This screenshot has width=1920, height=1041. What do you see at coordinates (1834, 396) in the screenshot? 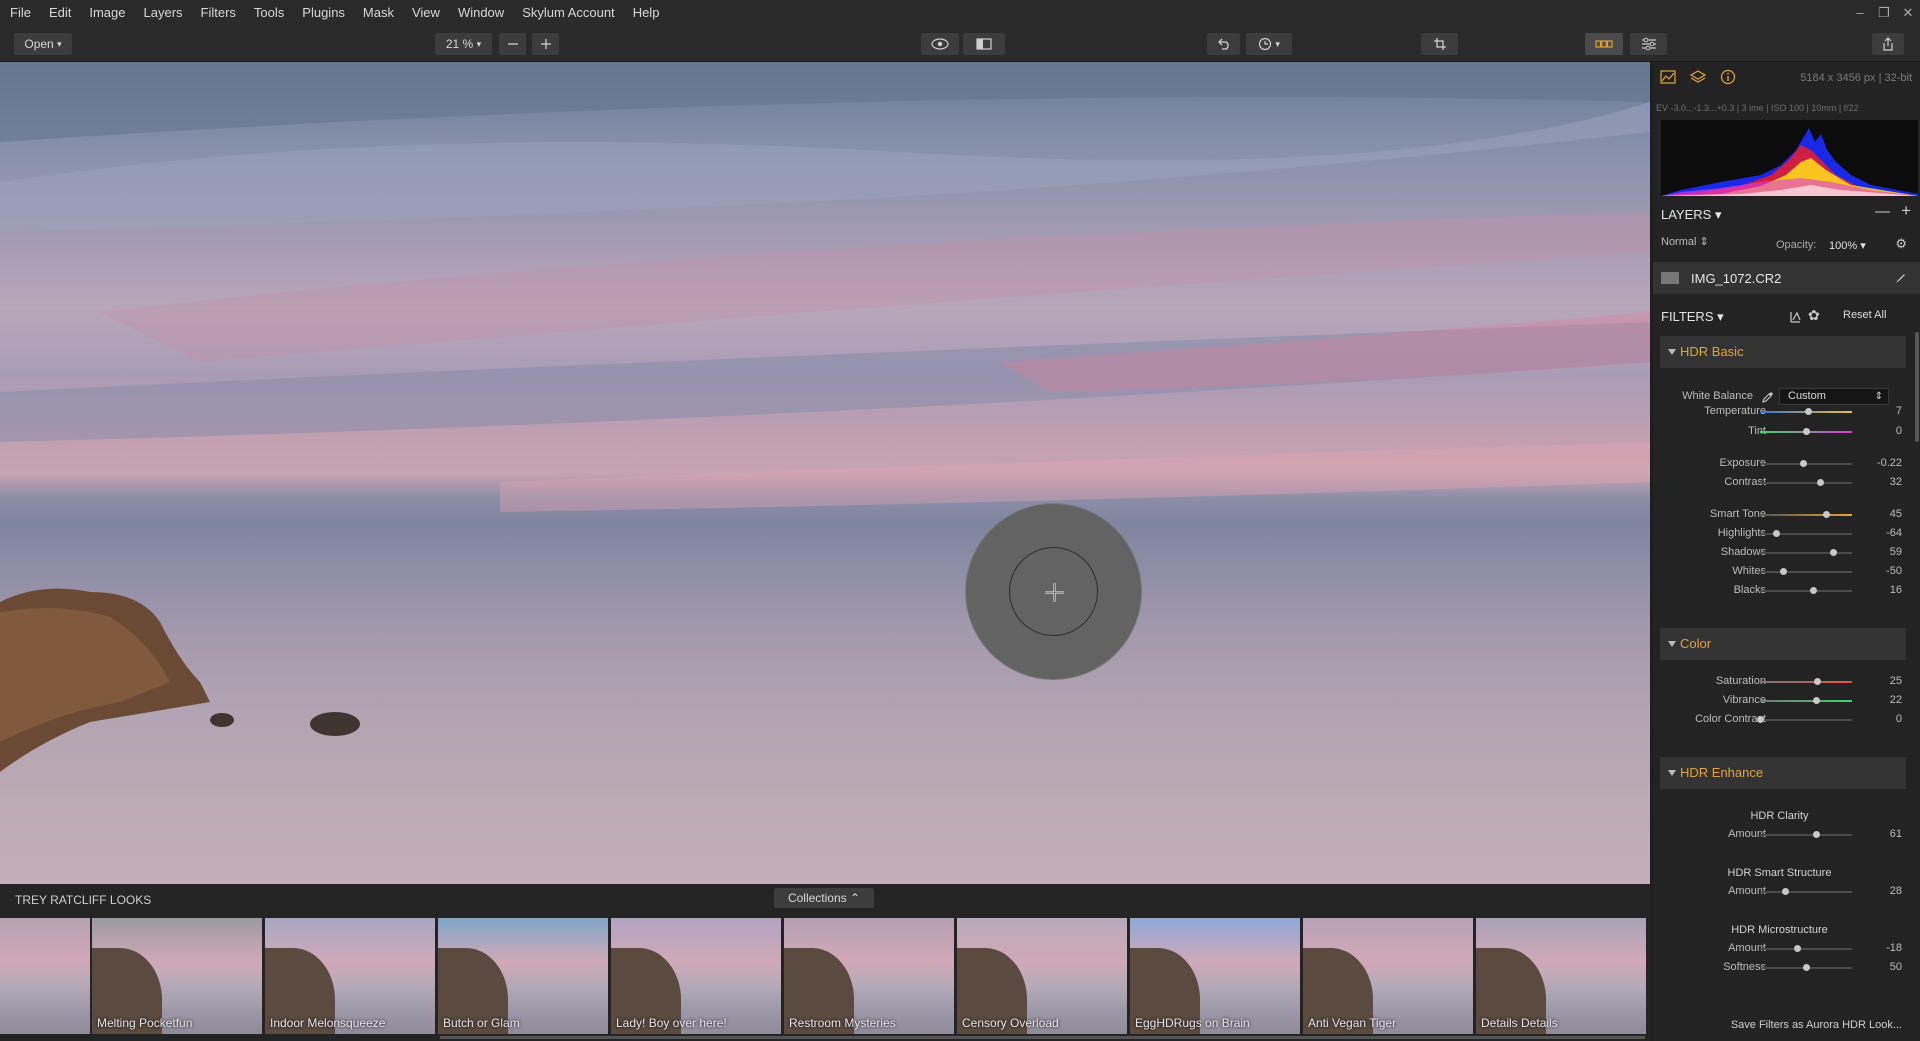
I see `white-balance-select: Custom ⇕` at bounding box center [1834, 396].